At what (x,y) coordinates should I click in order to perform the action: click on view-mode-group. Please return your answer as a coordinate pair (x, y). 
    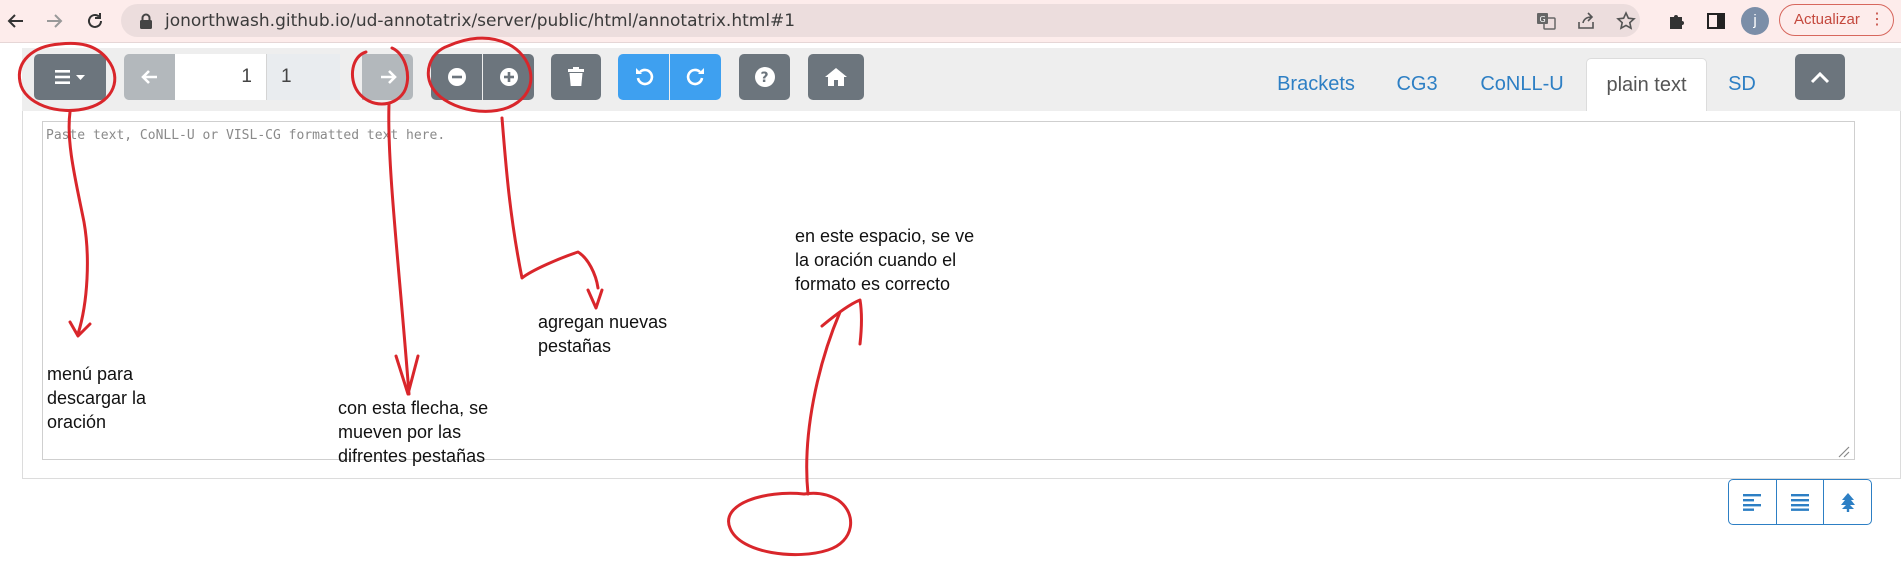
    Looking at the image, I should click on (1800, 502).